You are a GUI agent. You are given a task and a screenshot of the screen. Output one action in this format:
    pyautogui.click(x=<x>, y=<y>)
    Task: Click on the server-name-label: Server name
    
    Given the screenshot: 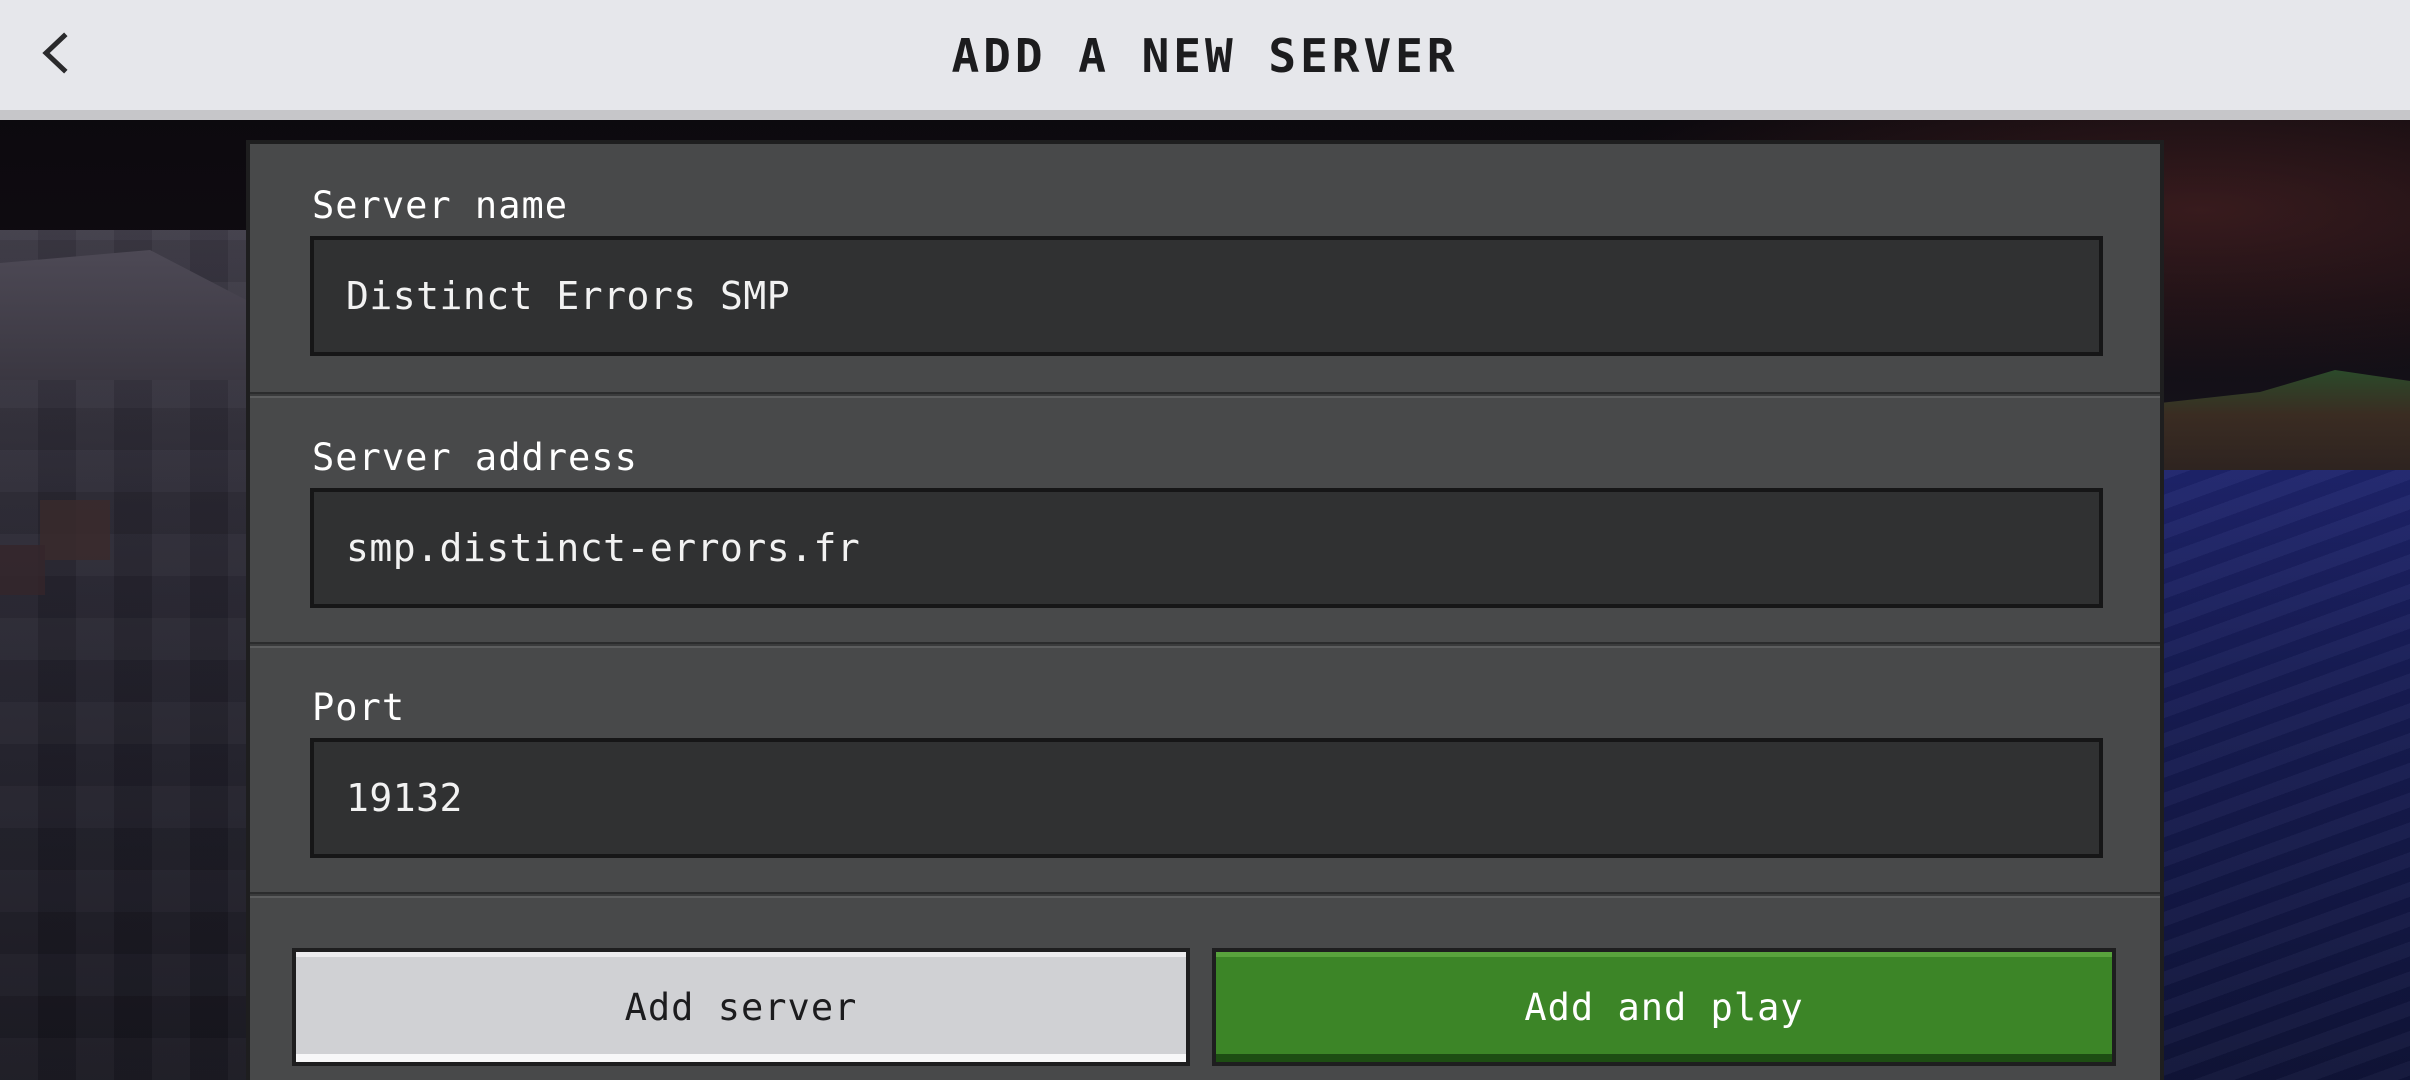 What is the action you would take?
    pyautogui.click(x=440, y=205)
    